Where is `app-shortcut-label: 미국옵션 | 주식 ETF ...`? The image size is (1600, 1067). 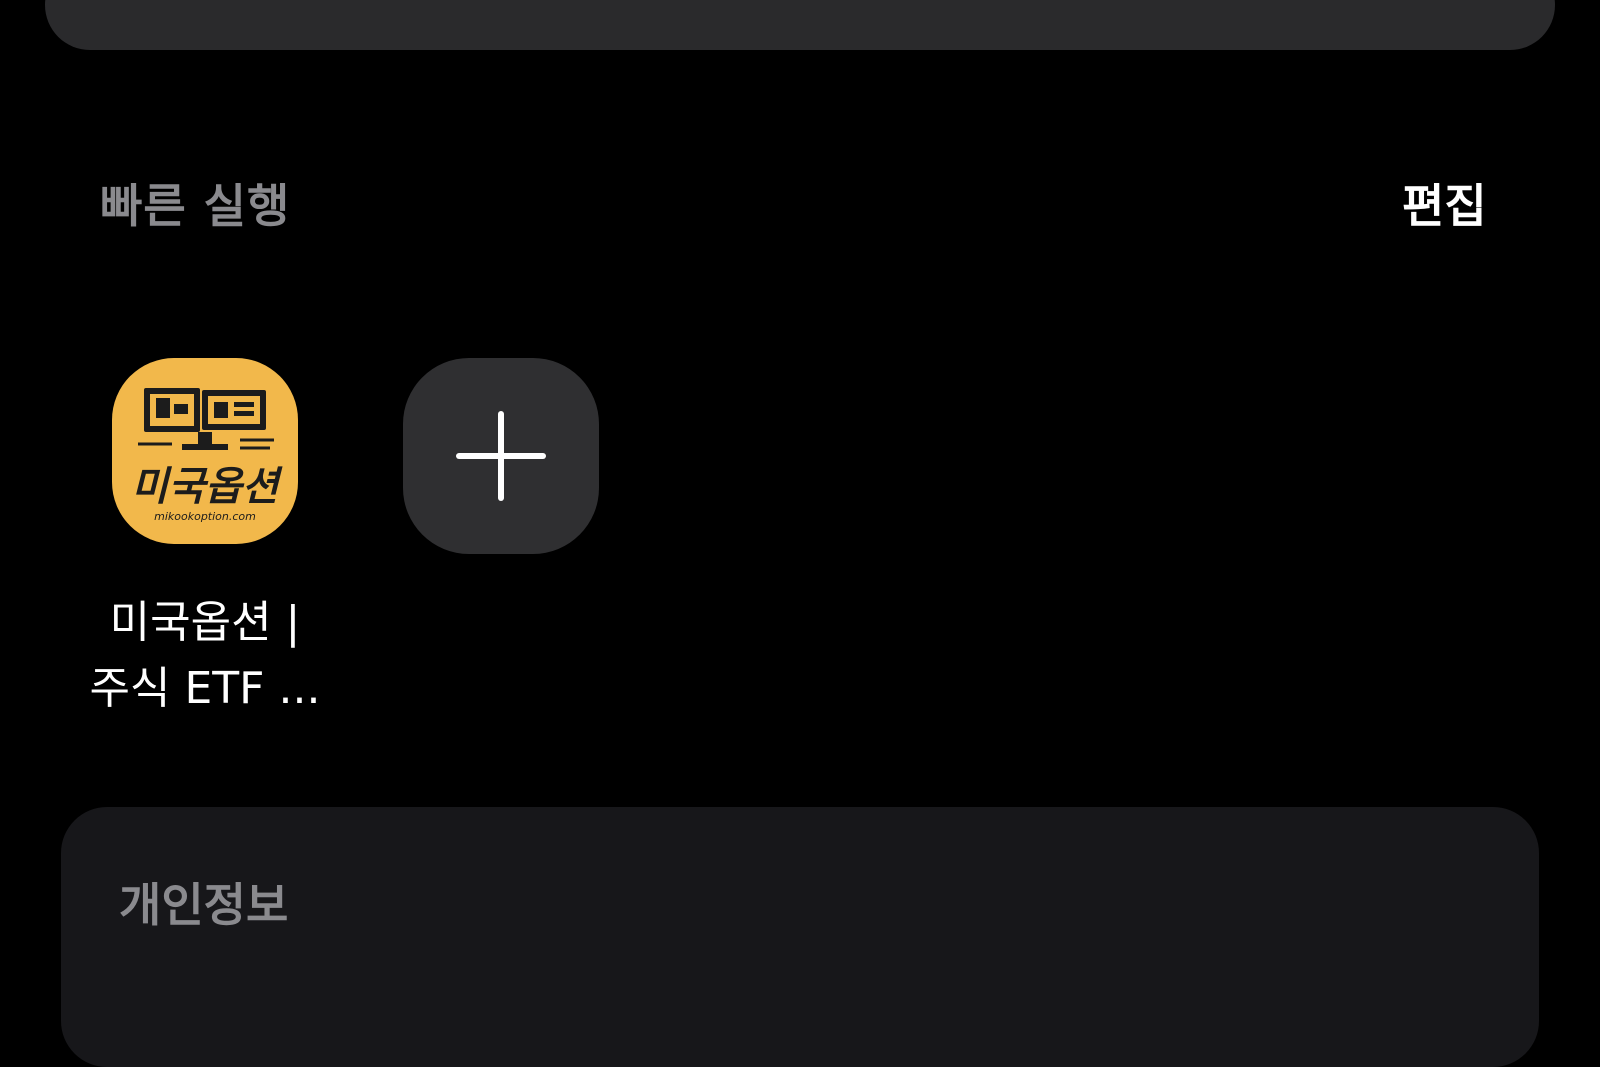
app-shortcut-label: 미국옵션 | 주식 ETF ... is located at coordinates (205, 655).